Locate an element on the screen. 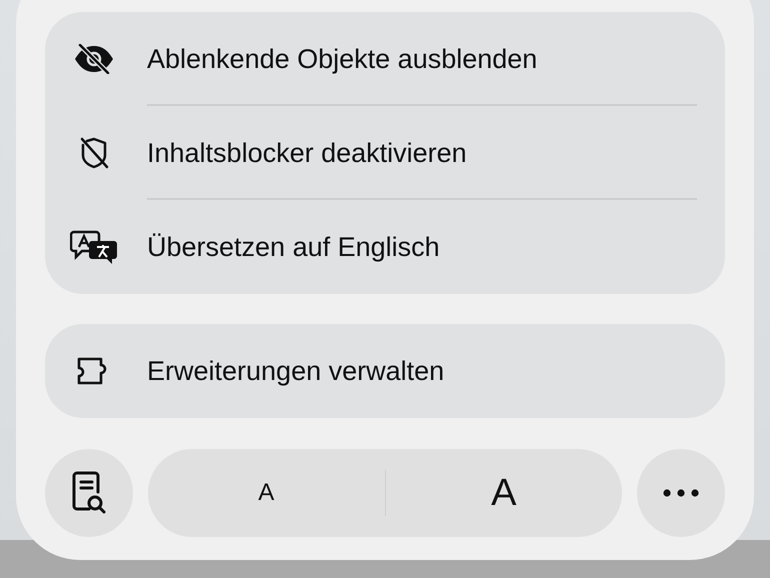 Image resolution: width=770 pixels, height=578 pixels. menu-item: Ablenkende Objekte ausblenden is located at coordinates (371, 59).